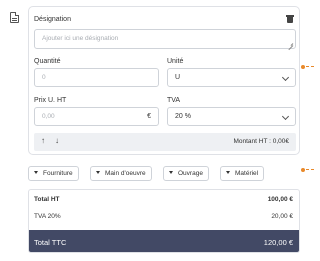 Image resolution: width=320 pixels, height=261 pixels. I want to click on add-main-oeuvre-button: Main d'oeuvre, so click(121, 173).